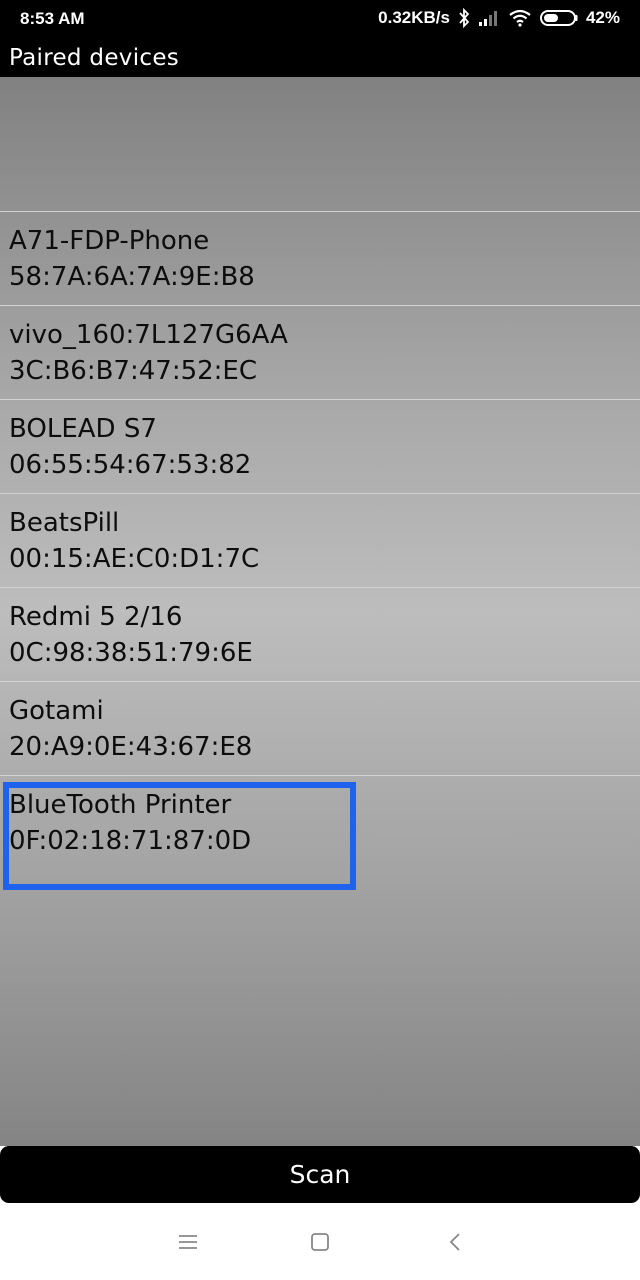  Describe the element at coordinates (602, 17) in the screenshot. I see `battery-level: 42%` at that location.